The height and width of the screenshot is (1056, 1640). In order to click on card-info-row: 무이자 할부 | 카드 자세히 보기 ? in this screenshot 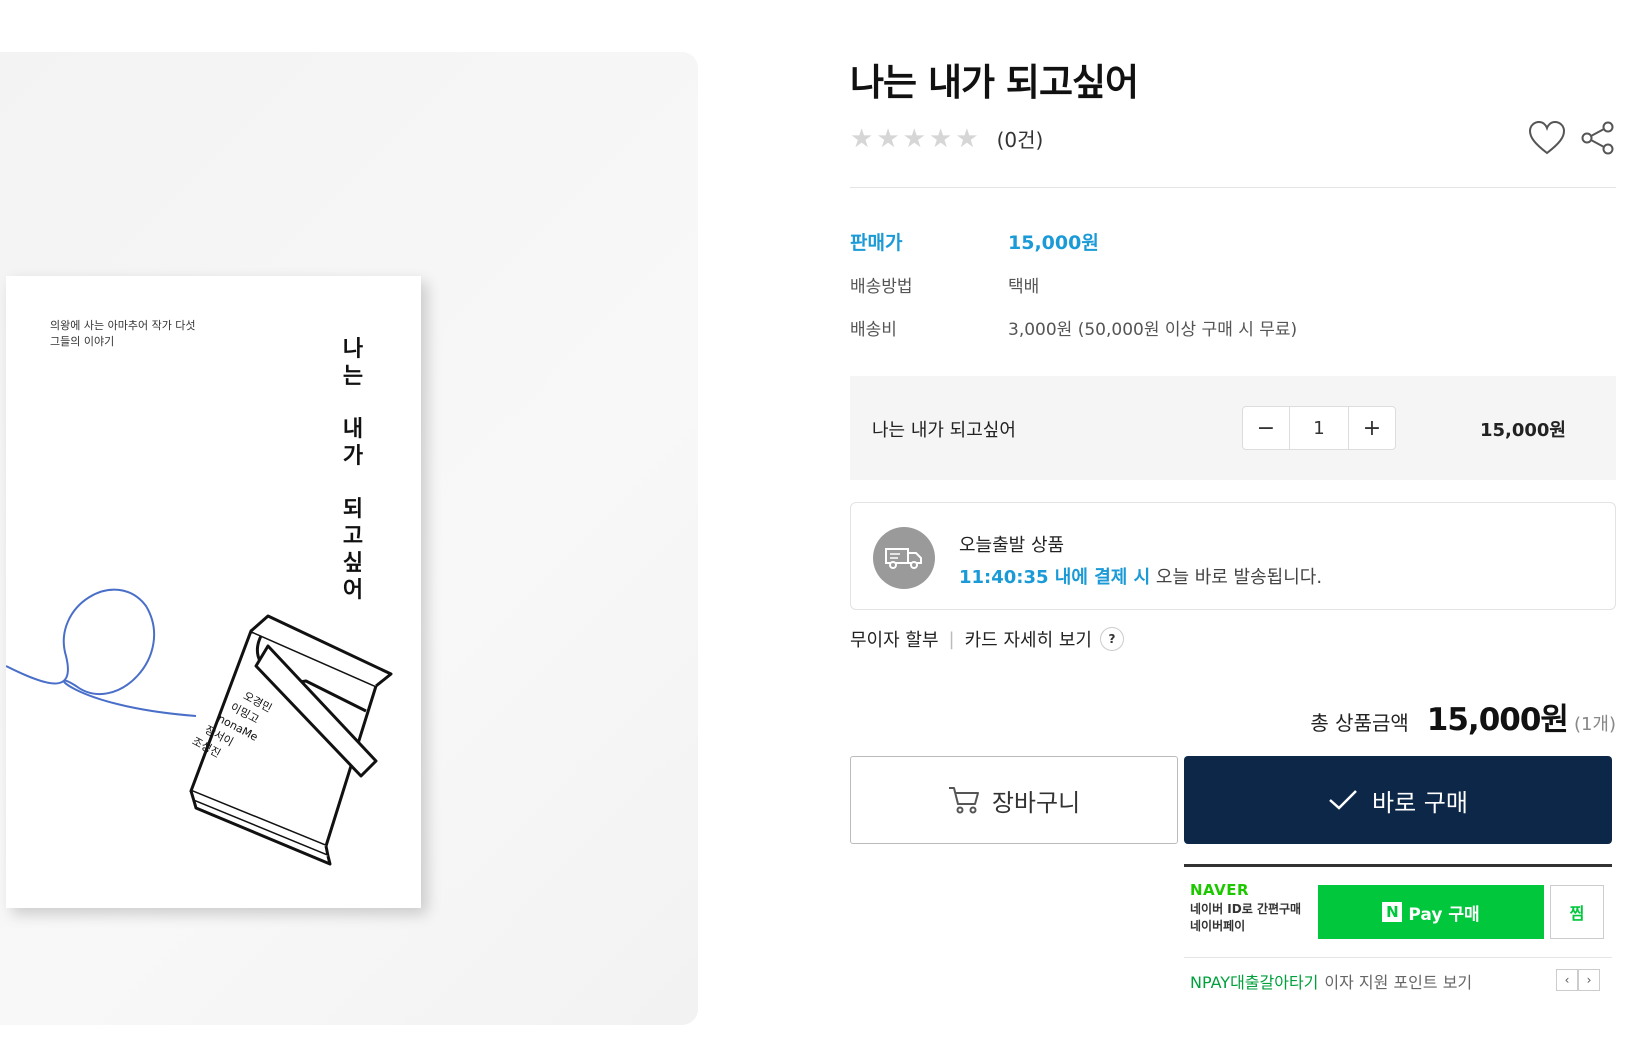, I will do `click(987, 639)`.